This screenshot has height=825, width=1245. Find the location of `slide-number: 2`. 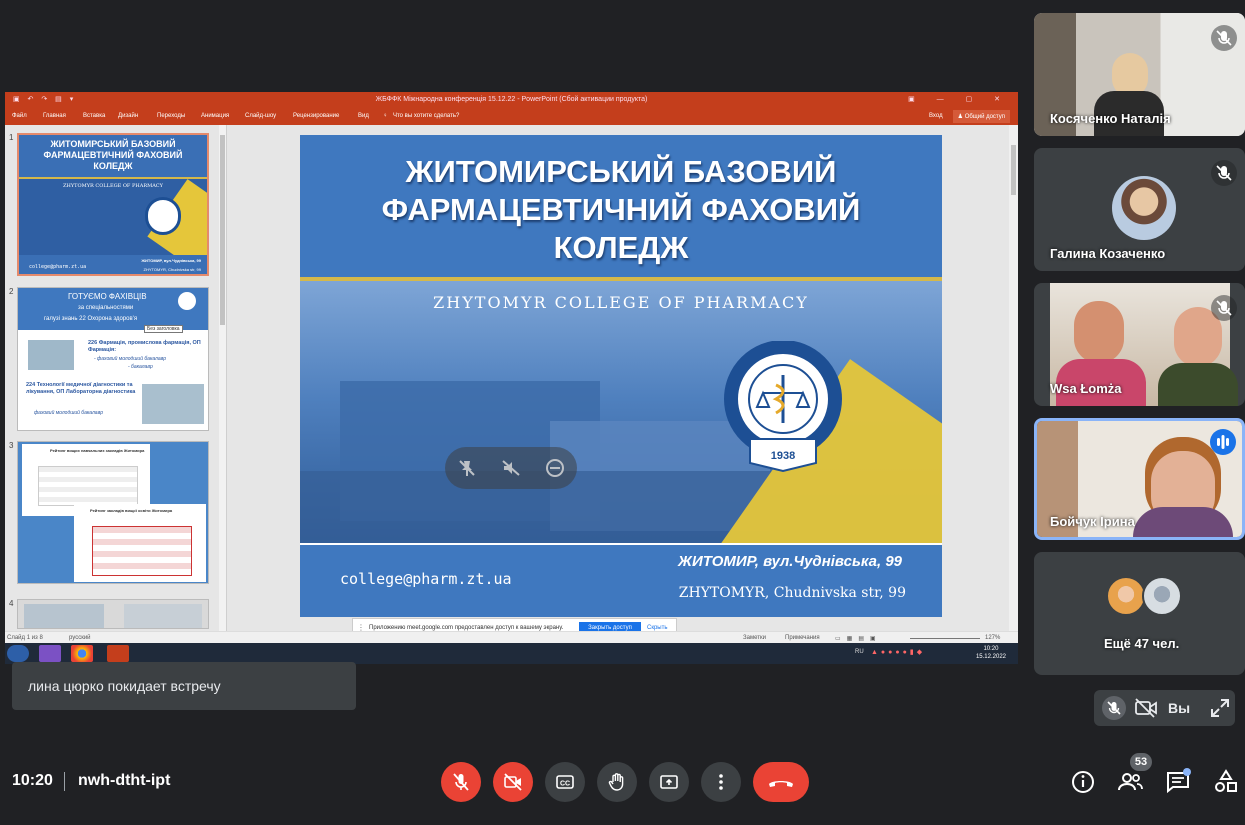

slide-number: 2 is located at coordinates (11, 291).